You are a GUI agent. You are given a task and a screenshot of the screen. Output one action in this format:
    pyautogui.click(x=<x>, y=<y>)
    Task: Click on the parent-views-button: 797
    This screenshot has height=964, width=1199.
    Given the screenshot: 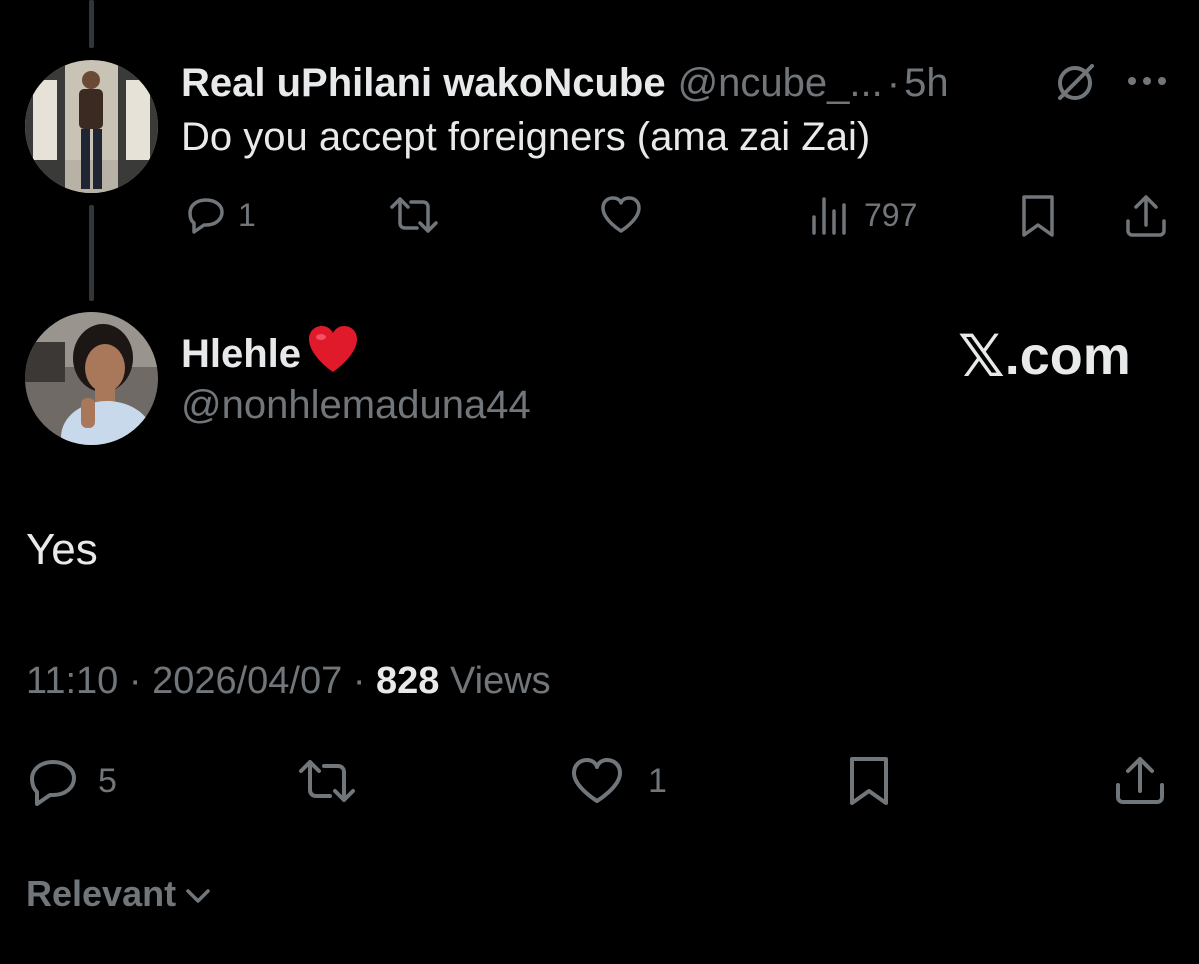 What is the action you would take?
    pyautogui.click(x=863, y=215)
    